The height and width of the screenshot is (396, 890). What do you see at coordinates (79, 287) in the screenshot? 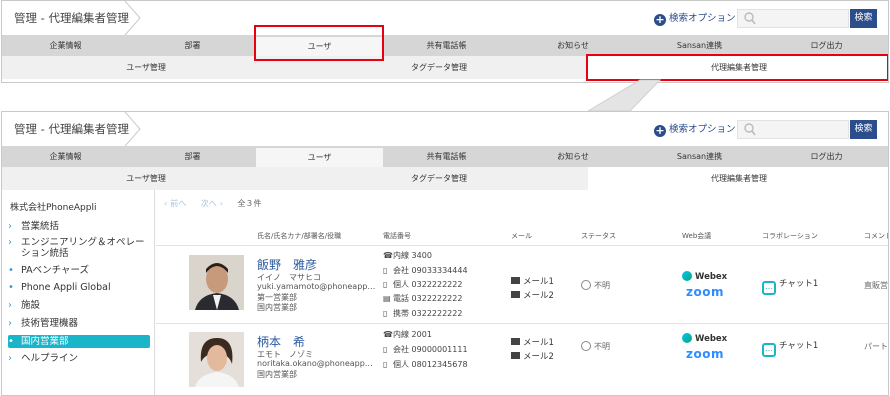
I see `tree-item-global: • Phone Appli Global` at bounding box center [79, 287].